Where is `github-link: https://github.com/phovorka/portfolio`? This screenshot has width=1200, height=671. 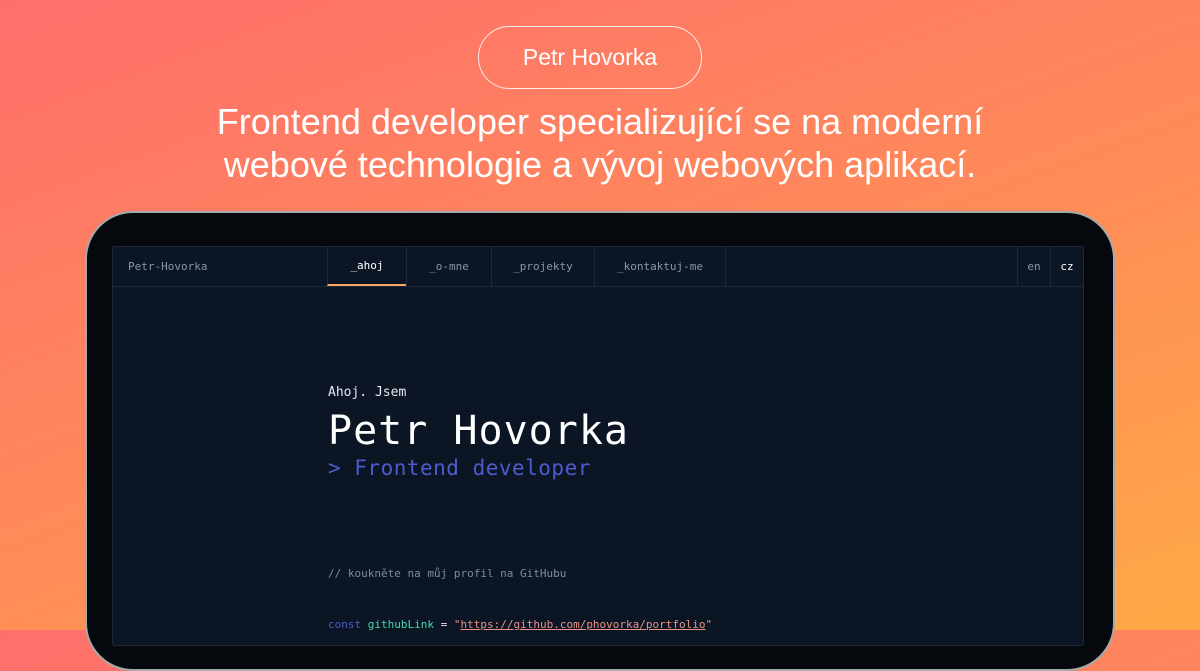
github-link: https://github.com/phovorka/portfolio is located at coordinates (582, 624).